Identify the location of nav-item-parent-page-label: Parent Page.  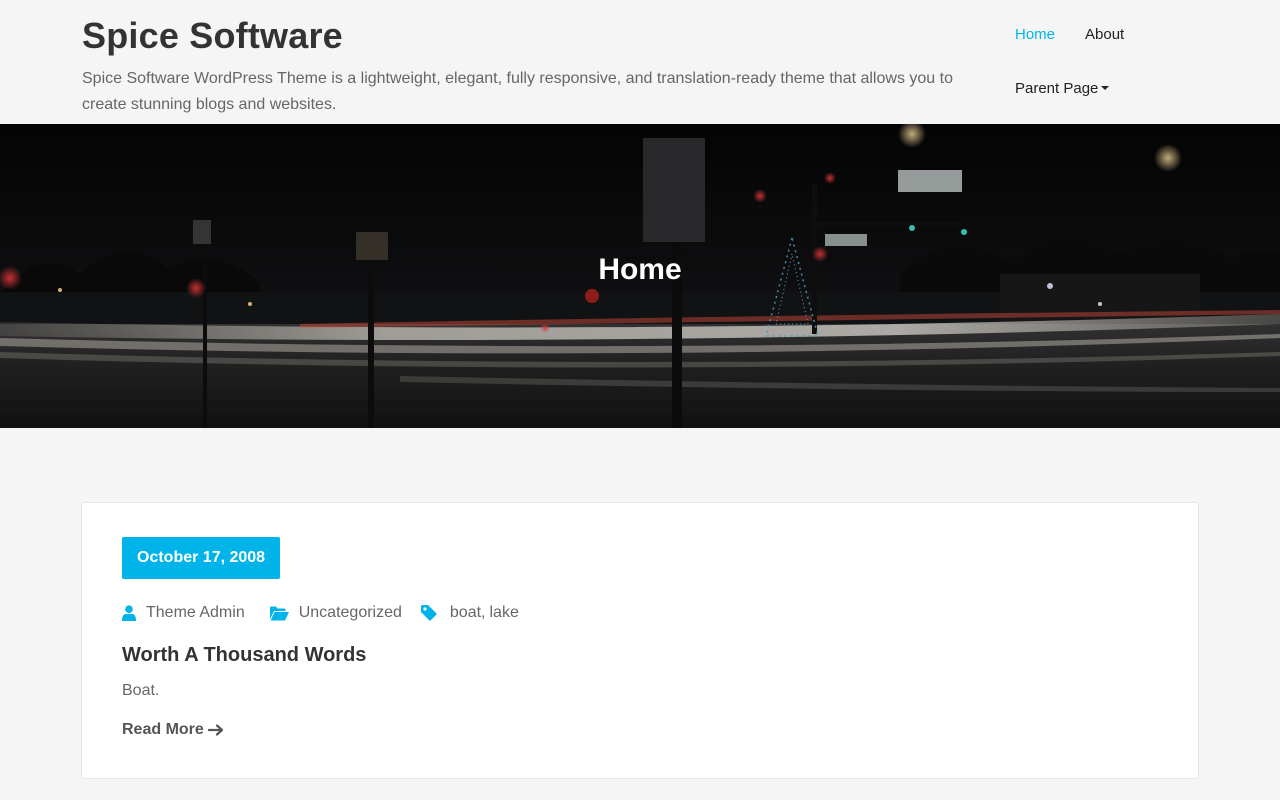
(1057, 88).